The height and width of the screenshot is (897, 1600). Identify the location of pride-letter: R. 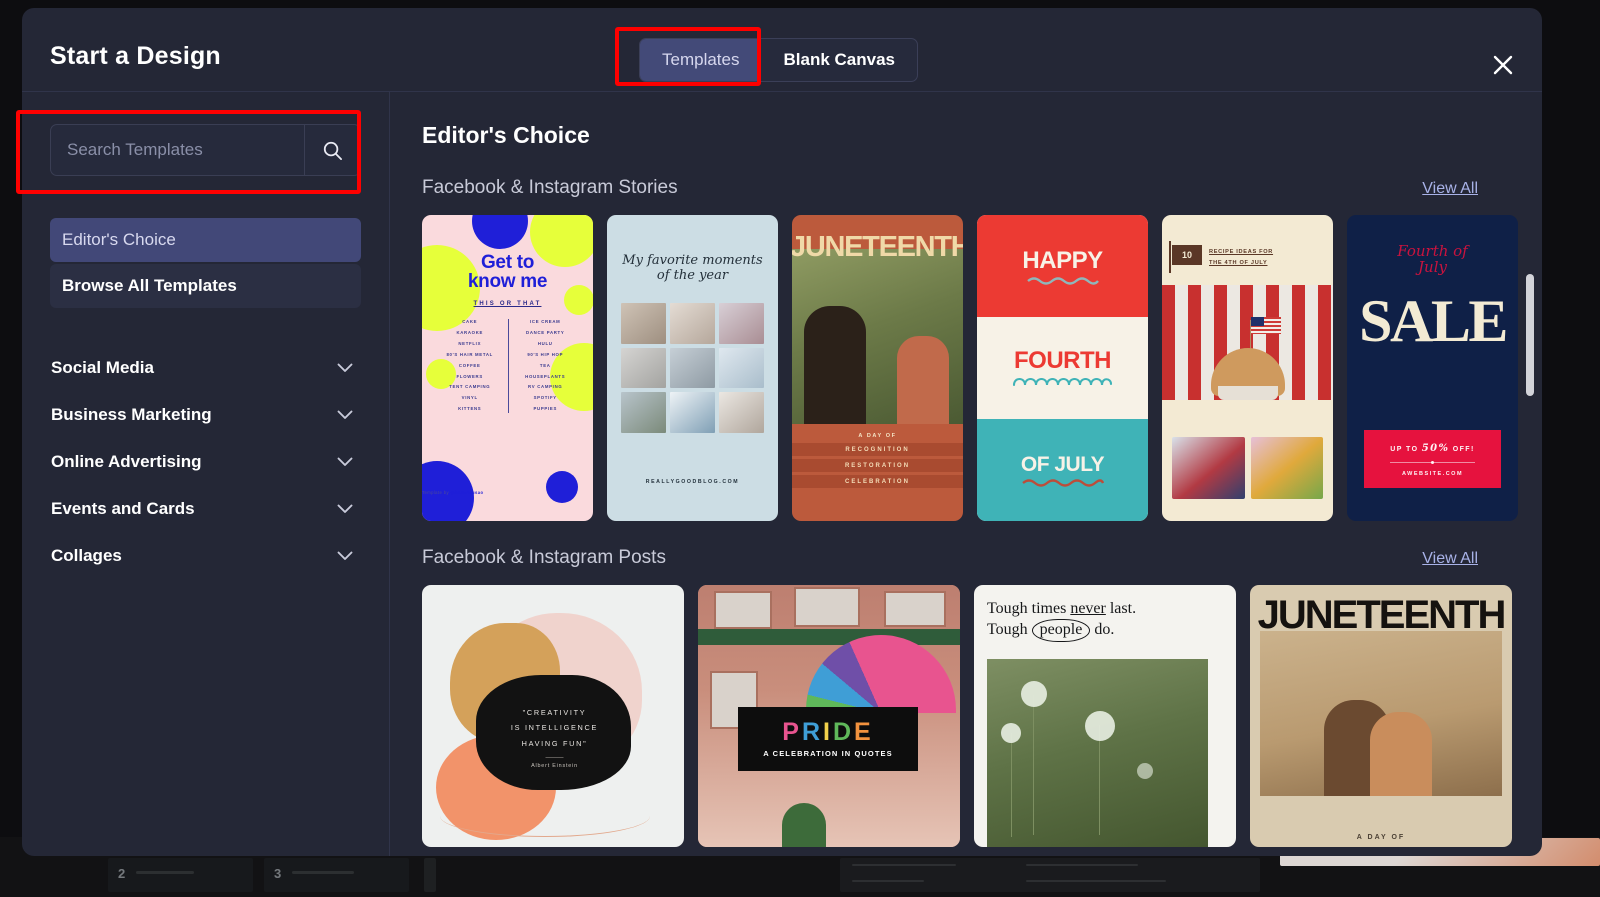
(812, 732).